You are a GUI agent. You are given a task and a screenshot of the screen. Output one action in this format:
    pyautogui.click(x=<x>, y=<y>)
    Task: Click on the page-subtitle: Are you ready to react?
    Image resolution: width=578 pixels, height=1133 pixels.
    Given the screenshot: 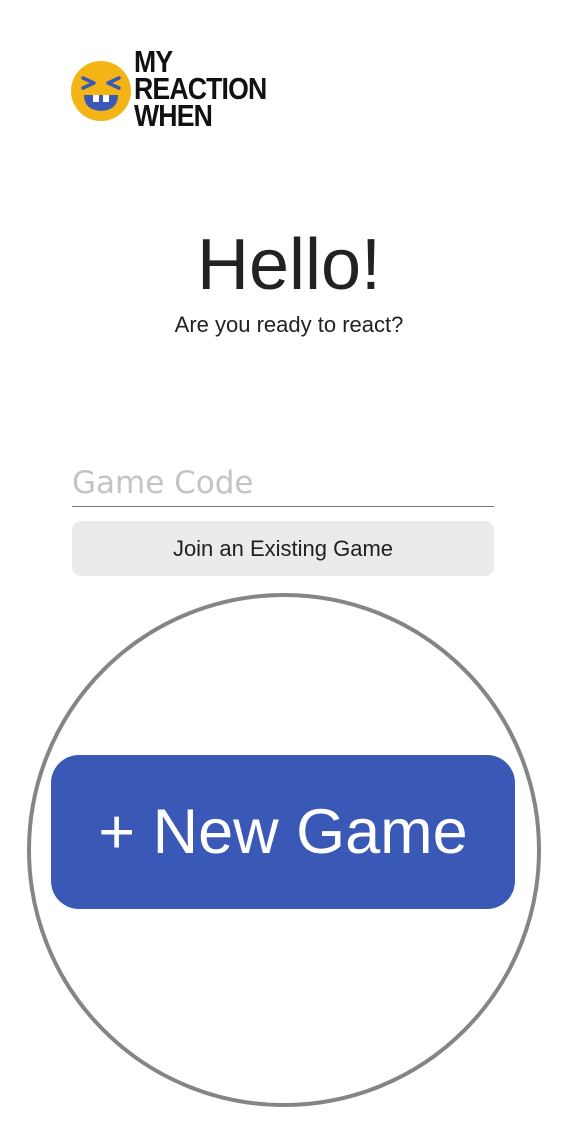 What is the action you would take?
    pyautogui.click(x=289, y=324)
    